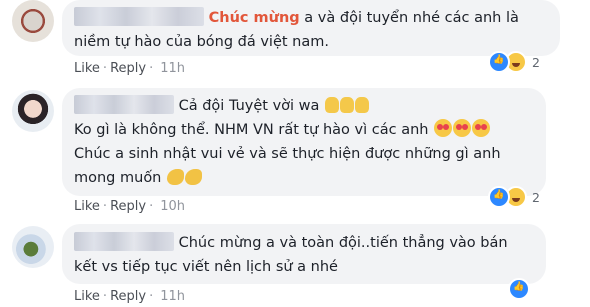 The width and height of the screenshot is (590, 307). I want to click on comment-line: kết vs tiếp tục viết nên lịch sử a nhé, so click(206, 267).